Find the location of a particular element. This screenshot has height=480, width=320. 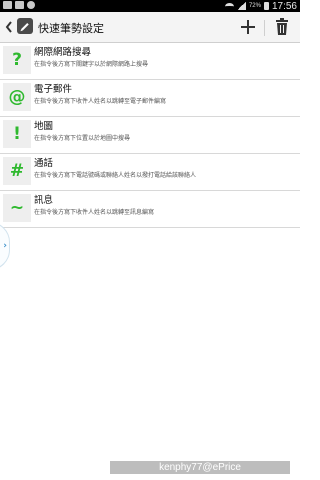

list-item-message: ~ 訊息 在指令後方寫下收件人姓名以跳轉至訊息編寫 is located at coordinates (150, 209).